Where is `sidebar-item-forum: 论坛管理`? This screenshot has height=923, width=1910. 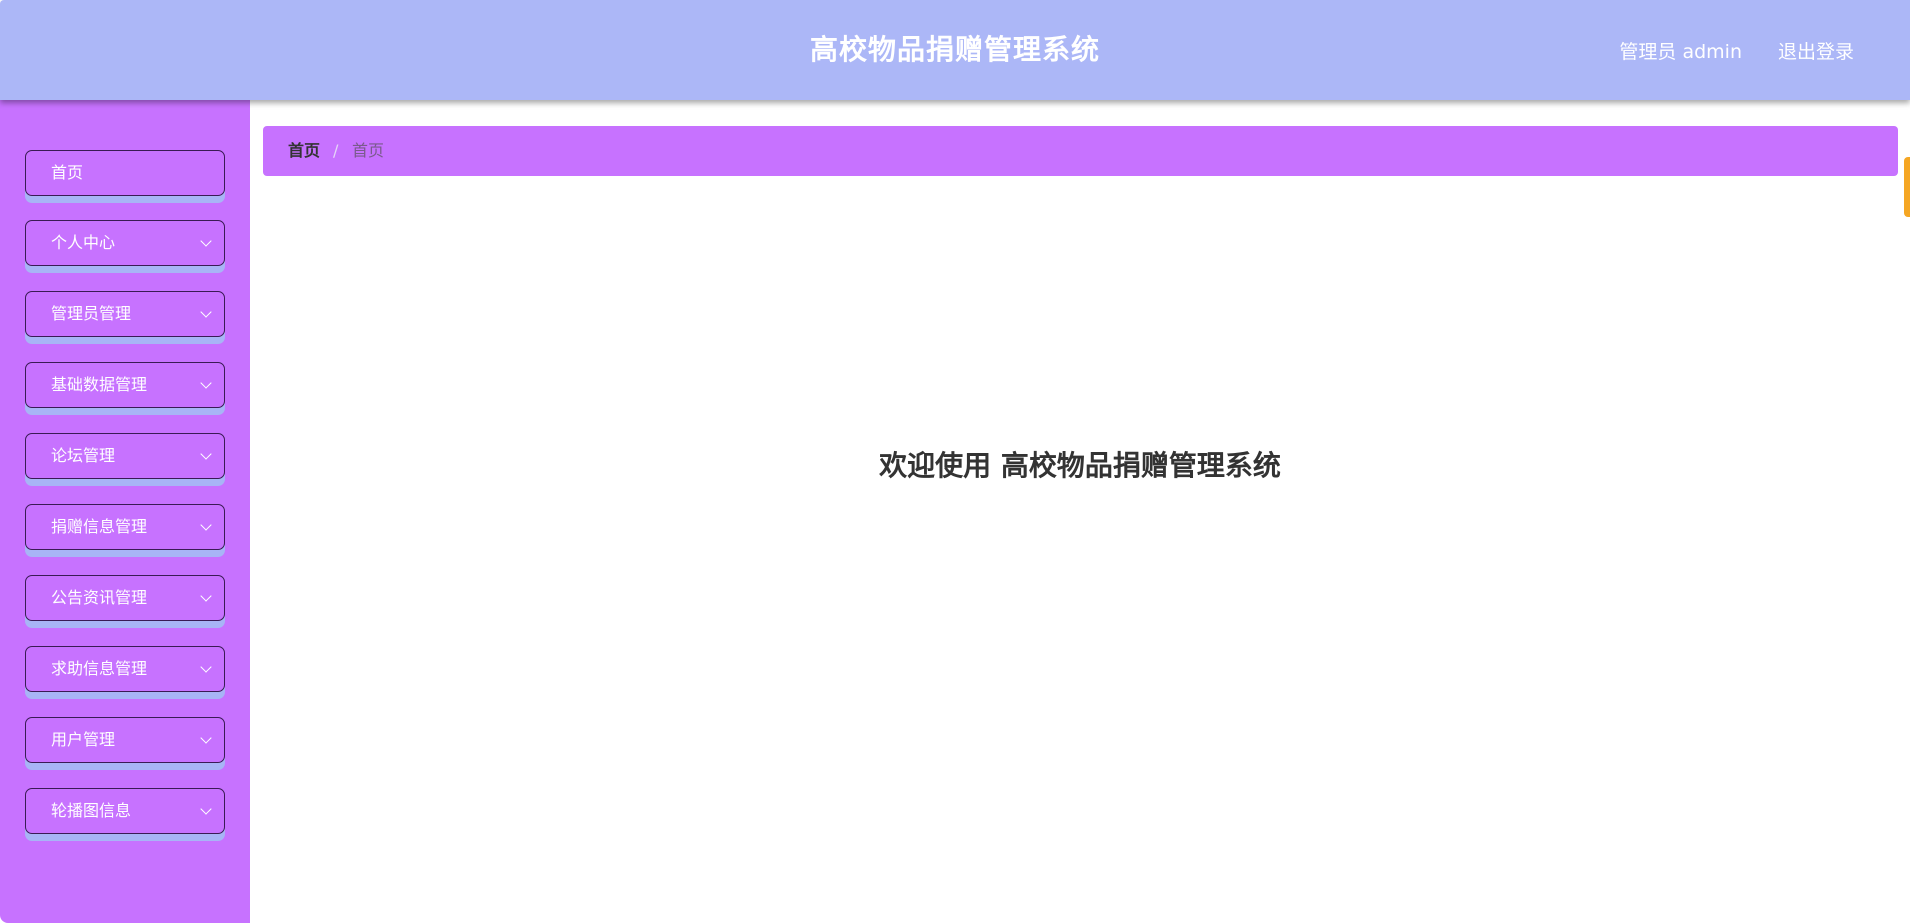
sidebar-item-forum: 论坛管理 is located at coordinates (125, 456).